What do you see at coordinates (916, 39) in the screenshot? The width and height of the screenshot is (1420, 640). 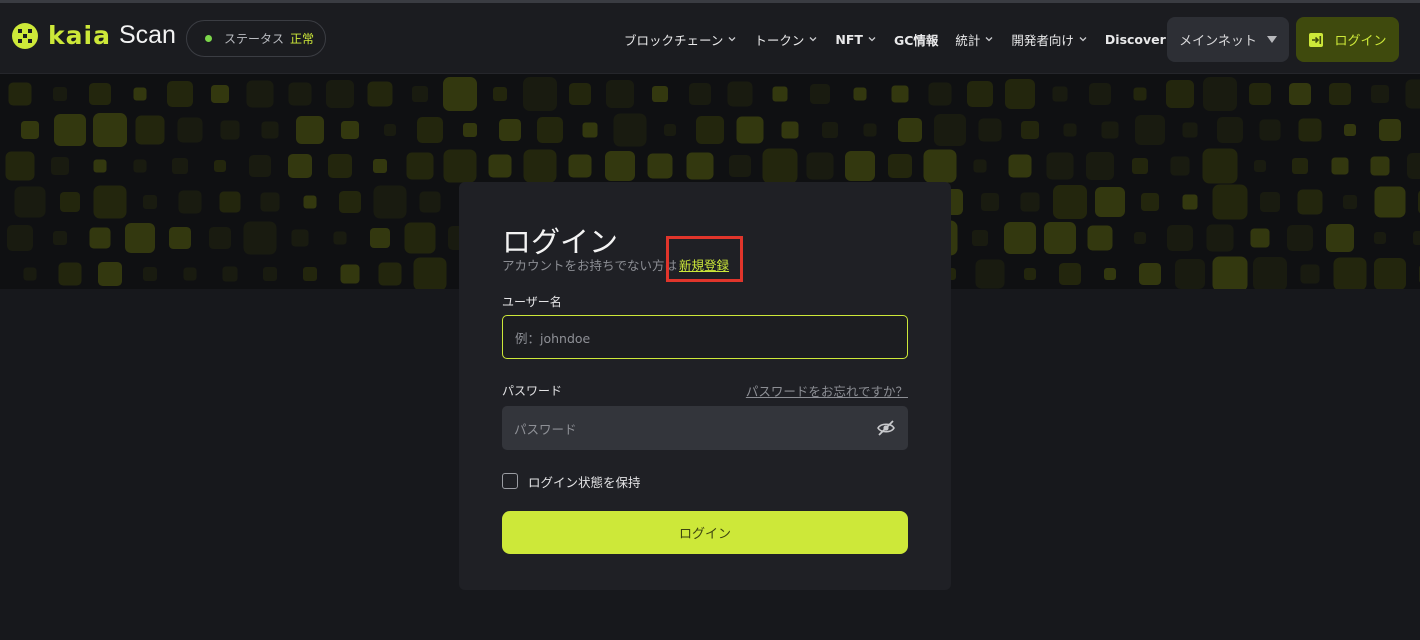 I see `nav-gc-info: GC情報` at bounding box center [916, 39].